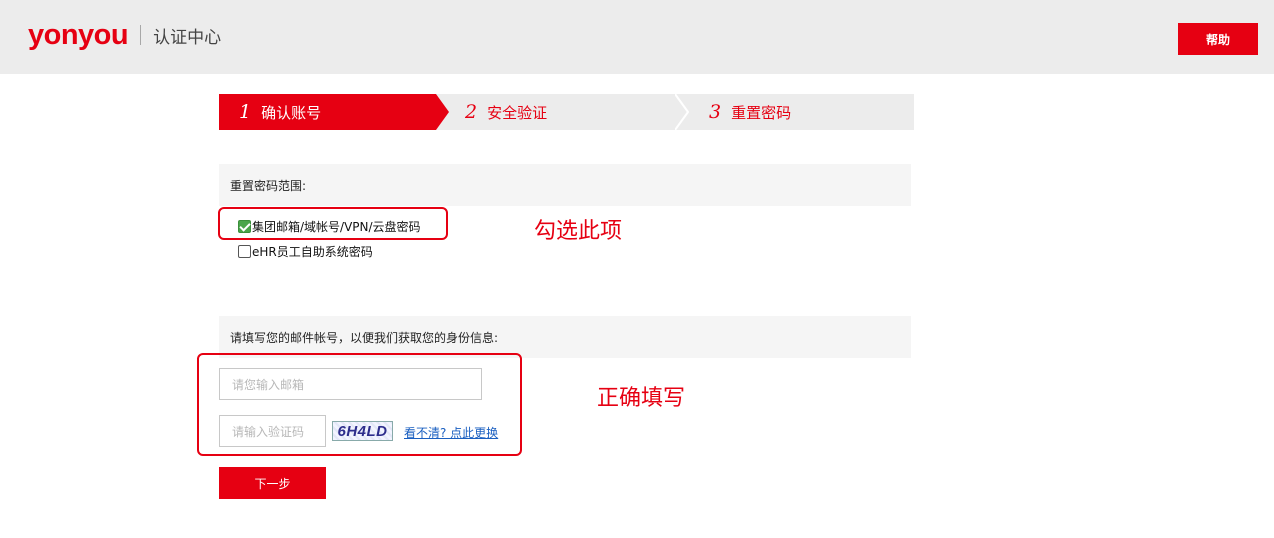  I want to click on option-label: eHR员工自助系统密码, so click(312, 252).